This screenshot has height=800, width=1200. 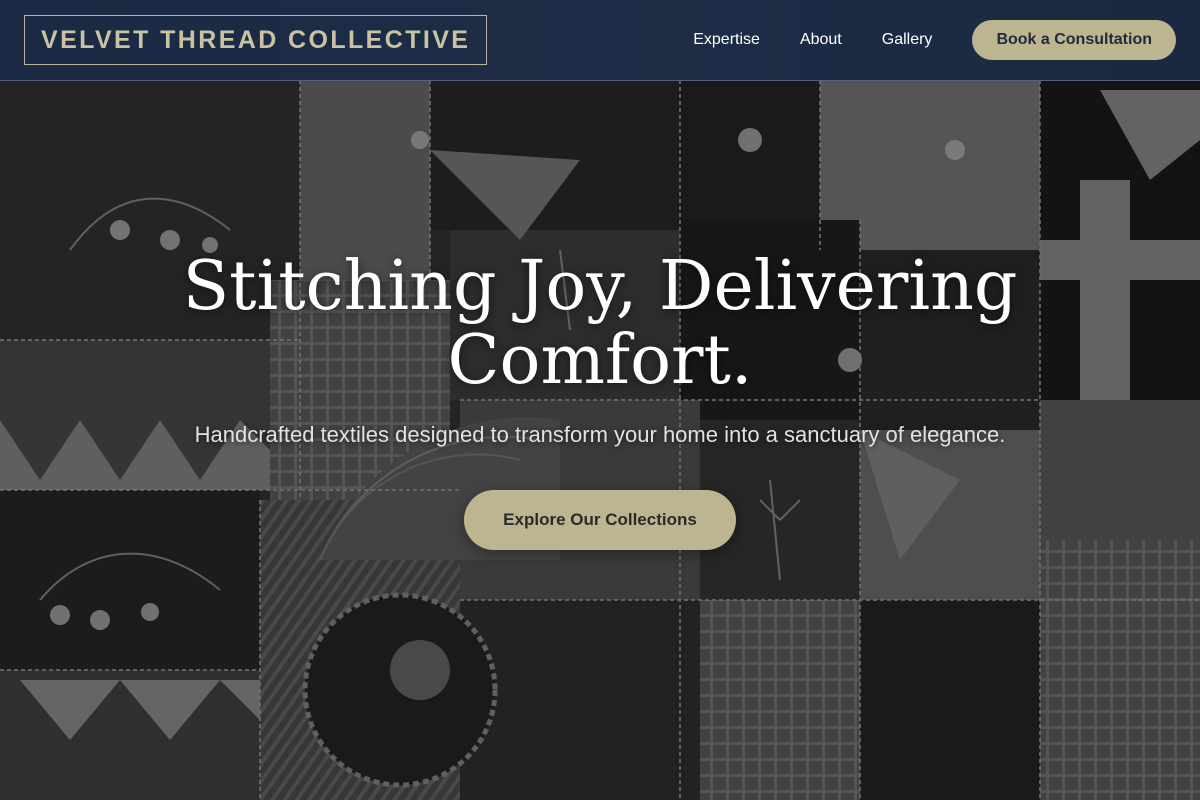 I want to click on explore-collections-button: Explore Our Collections, so click(x=600, y=520).